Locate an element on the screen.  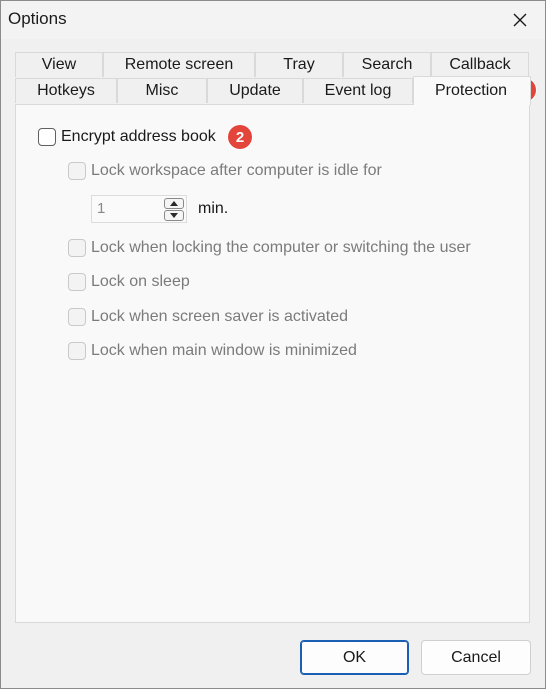
tab-event-log: Event log is located at coordinates (358, 90).